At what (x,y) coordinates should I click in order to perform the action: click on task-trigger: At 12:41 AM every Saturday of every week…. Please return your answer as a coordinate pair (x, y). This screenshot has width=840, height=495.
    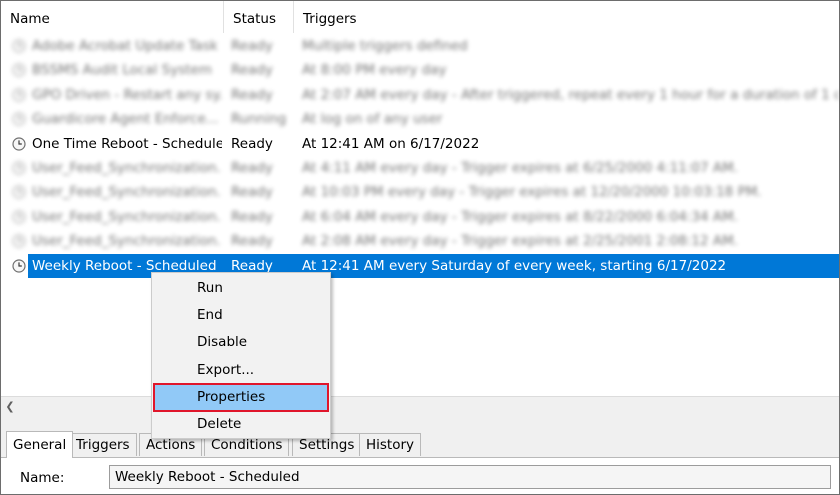
    Looking at the image, I should click on (514, 265).